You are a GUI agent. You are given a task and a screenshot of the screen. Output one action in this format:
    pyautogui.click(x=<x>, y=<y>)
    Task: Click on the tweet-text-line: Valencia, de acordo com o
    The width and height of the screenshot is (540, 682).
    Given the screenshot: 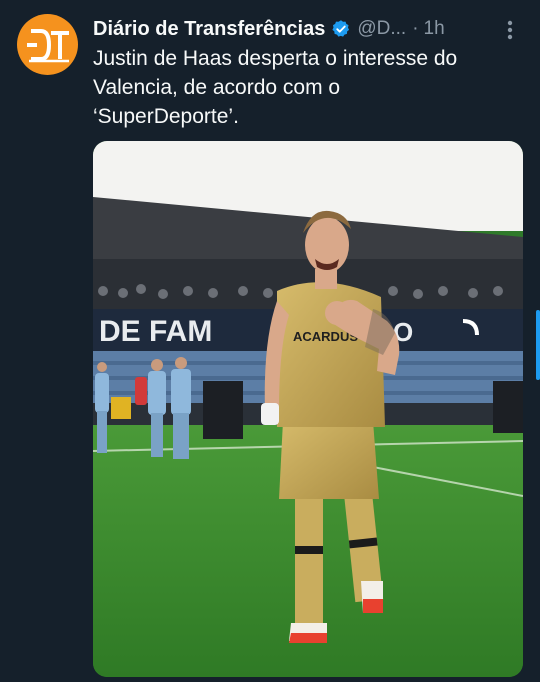 What is the action you would take?
    pyautogui.click(x=217, y=87)
    